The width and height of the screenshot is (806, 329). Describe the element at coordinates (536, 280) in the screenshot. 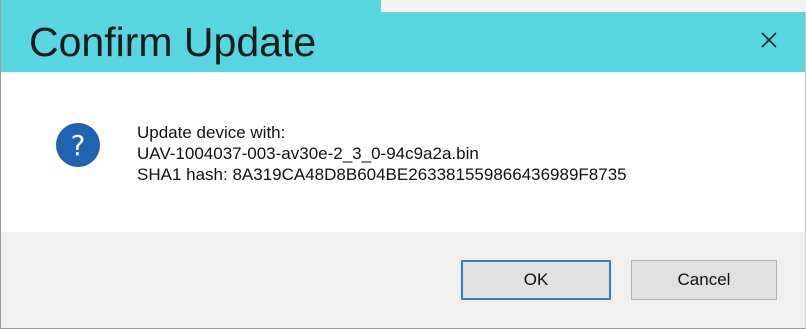

I see `ok-button: OK` at that location.